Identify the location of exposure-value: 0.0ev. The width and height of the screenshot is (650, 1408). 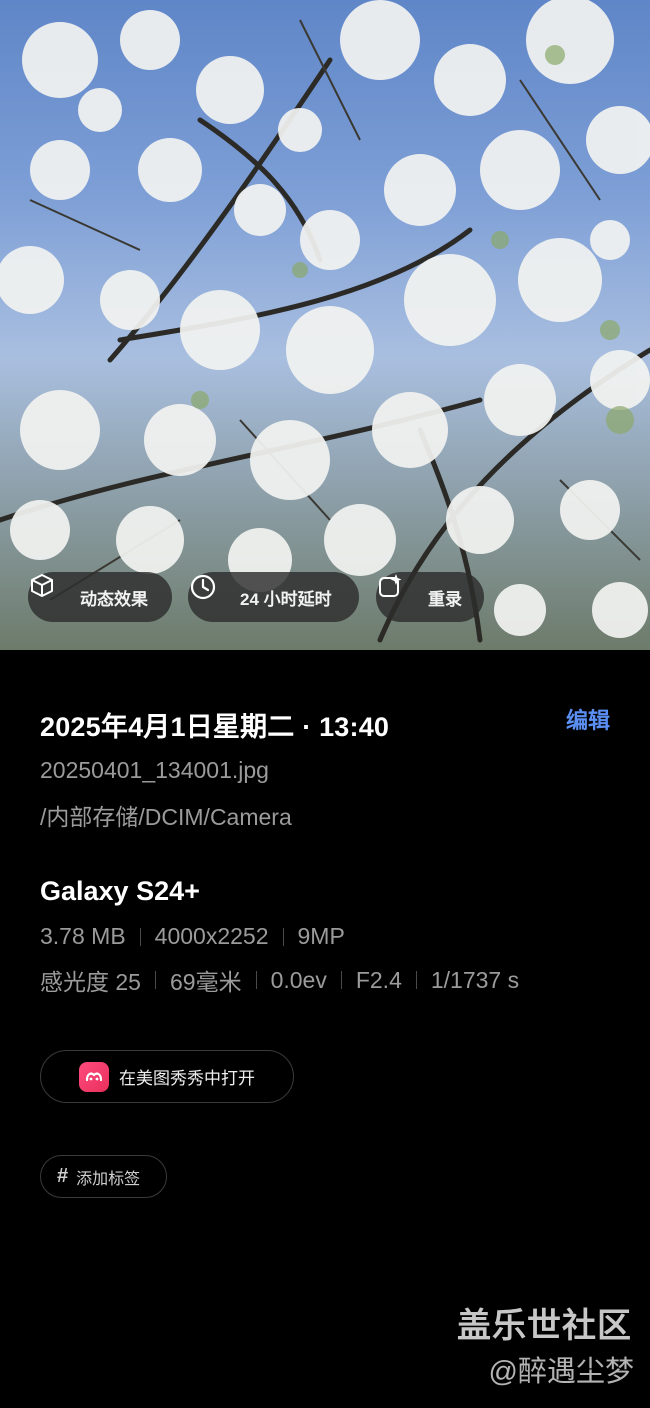
(298, 979).